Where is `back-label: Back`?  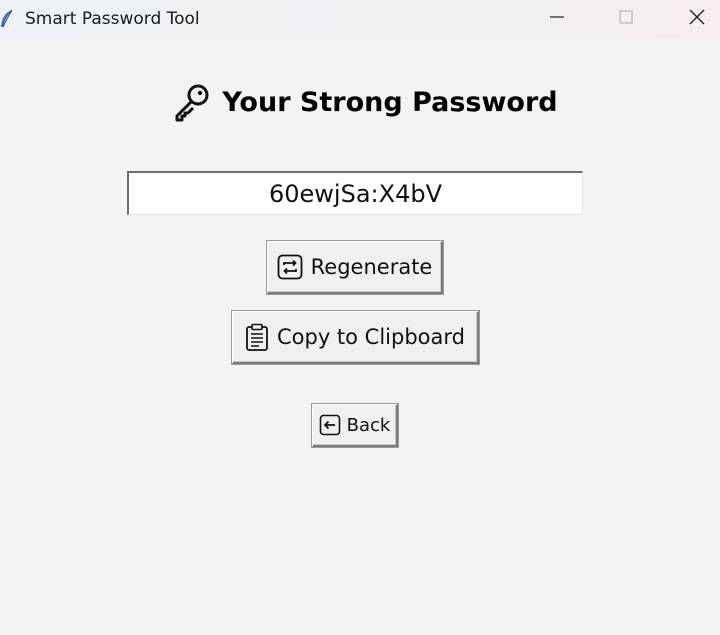
back-label: Back is located at coordinates (368, 425).